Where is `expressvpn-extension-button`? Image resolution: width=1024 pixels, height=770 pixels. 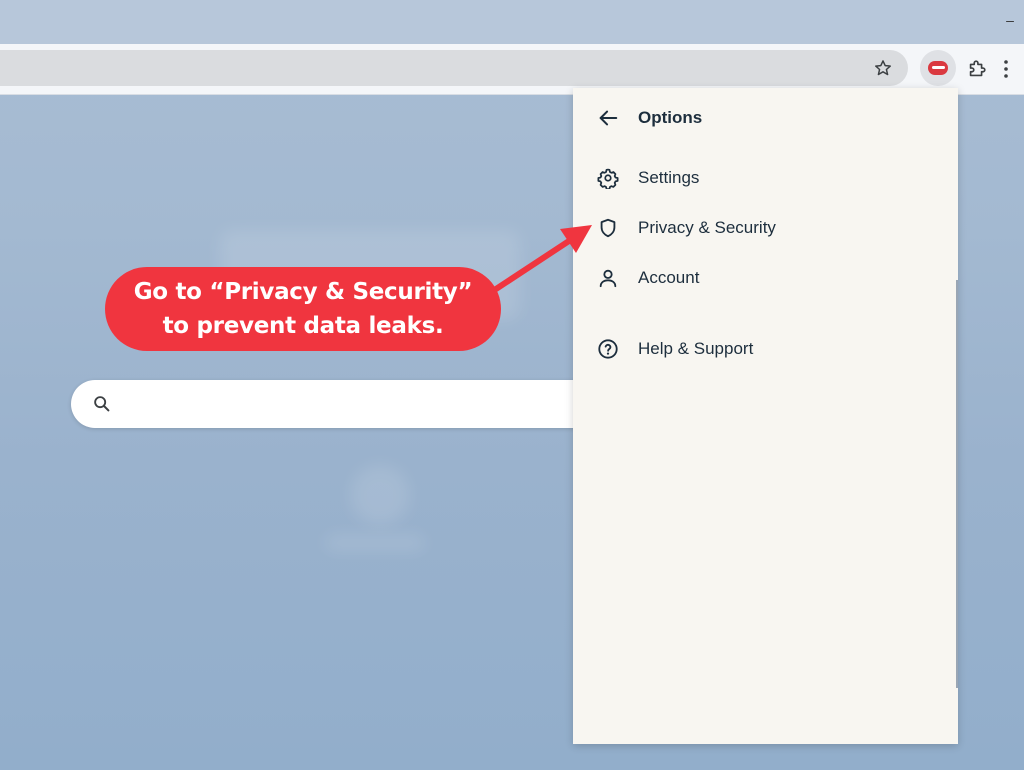 expressvpn-extension-button is located at coordinates (938, 68).